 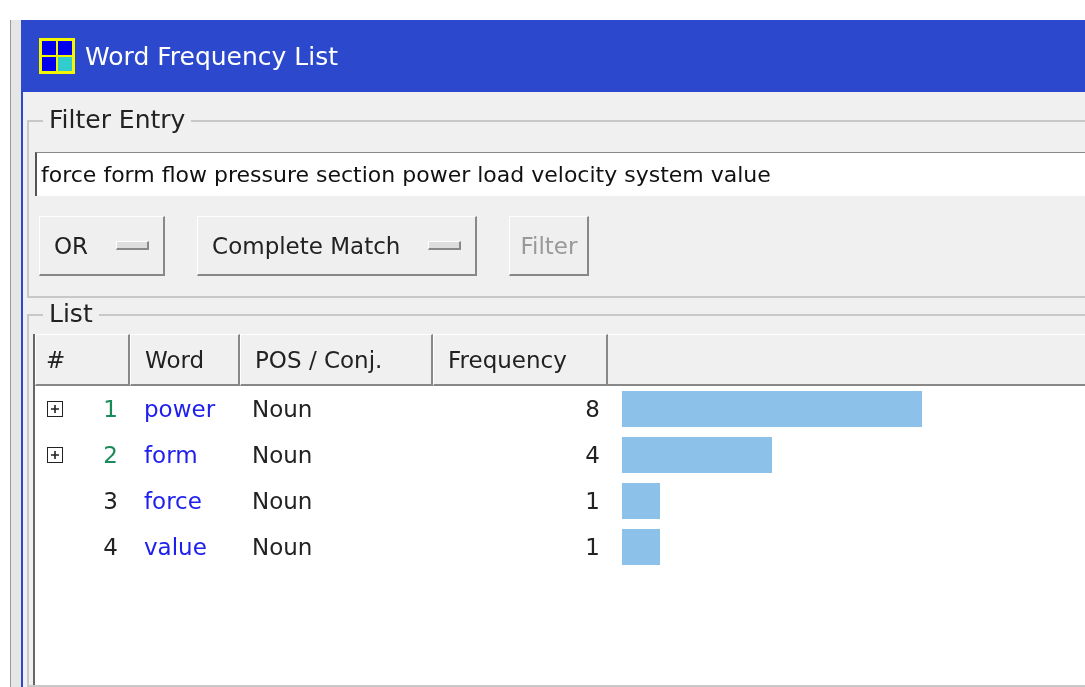 I want to click on column-header: #, so click(x=82, y=360).